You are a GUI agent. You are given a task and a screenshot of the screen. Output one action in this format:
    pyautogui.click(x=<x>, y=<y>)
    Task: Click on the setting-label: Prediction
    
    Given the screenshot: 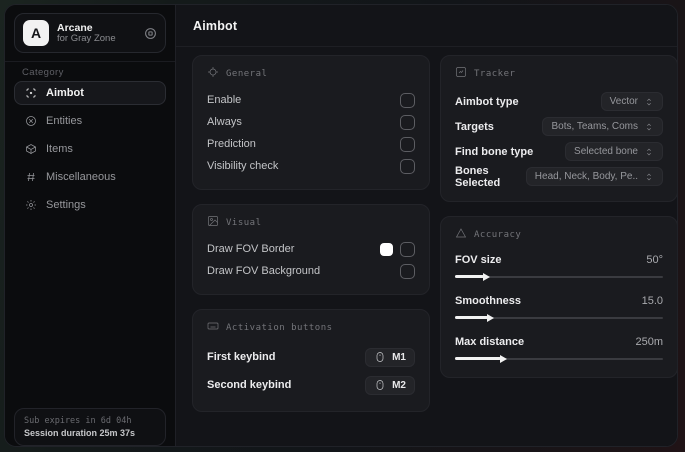 What is the action you would take?
    pyautogui.click(x=231, y=144)
    